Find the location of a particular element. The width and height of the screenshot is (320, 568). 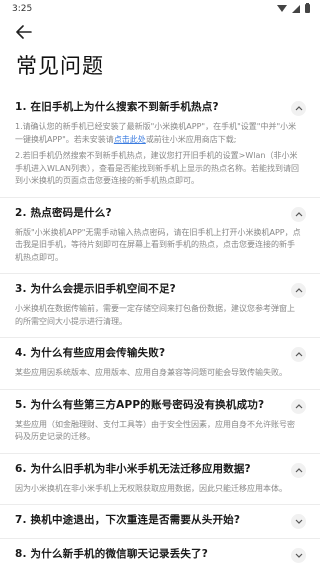

faq-header: 3. 为什么会提示旧手机空间不足? is located at coordinates (160, 286).